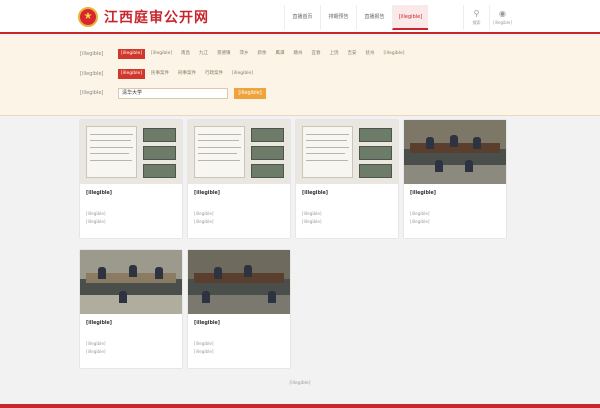 The height and width of the screenshot is (408, 600). I want to click on court-chip: 鹰潭, so click(280, 54).